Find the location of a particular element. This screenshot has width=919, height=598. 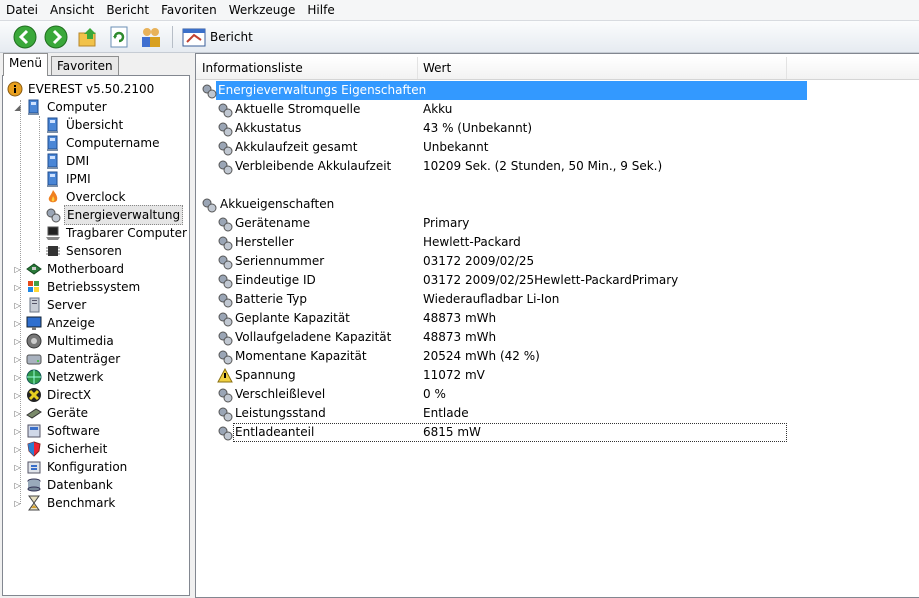

menu-bericht: Bericht is located at coordinates (127, 10).